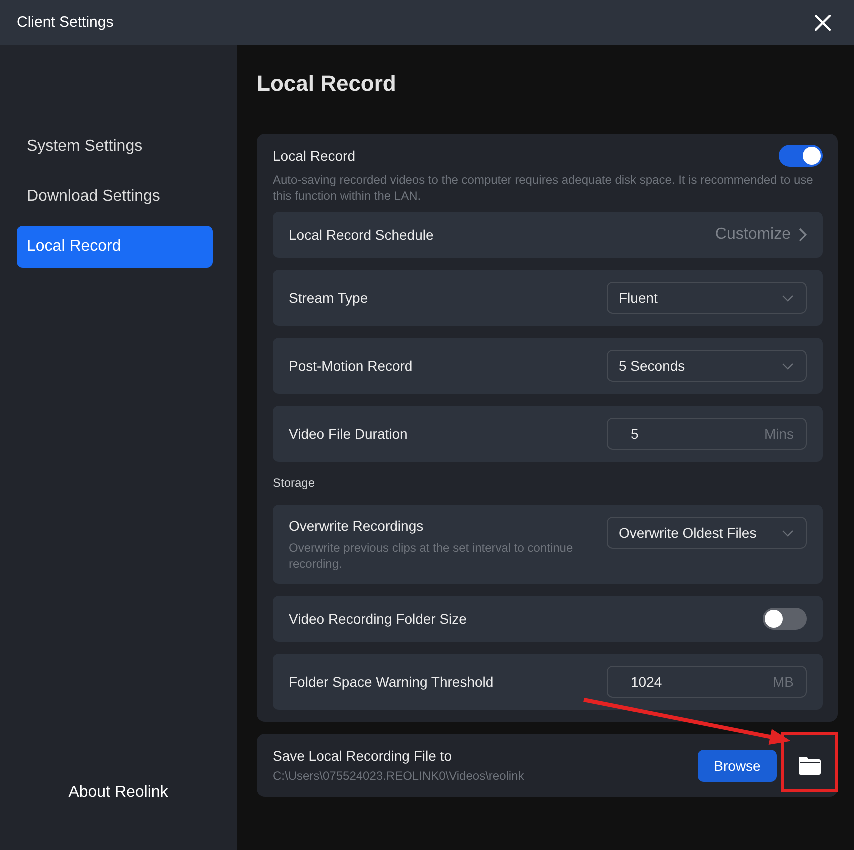  Describe the element at coordinates (115, 793) in the screenshot. I see `about-link: About Reolink` at that location.